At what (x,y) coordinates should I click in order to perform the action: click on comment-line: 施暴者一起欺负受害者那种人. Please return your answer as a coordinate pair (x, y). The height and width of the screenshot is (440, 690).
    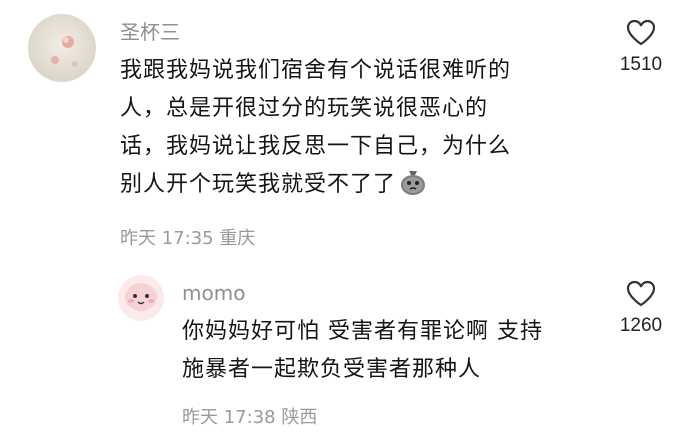
    Looking at the image, I should click on (332, 369).